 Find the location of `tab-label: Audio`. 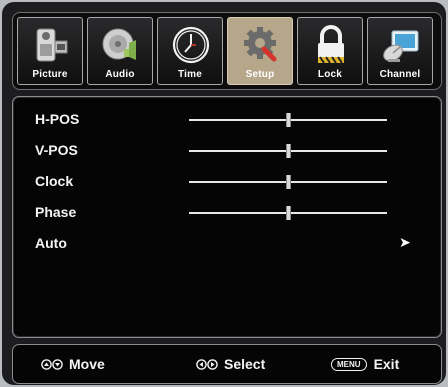

tab-label: Audio is located at coordinates (120, 74).